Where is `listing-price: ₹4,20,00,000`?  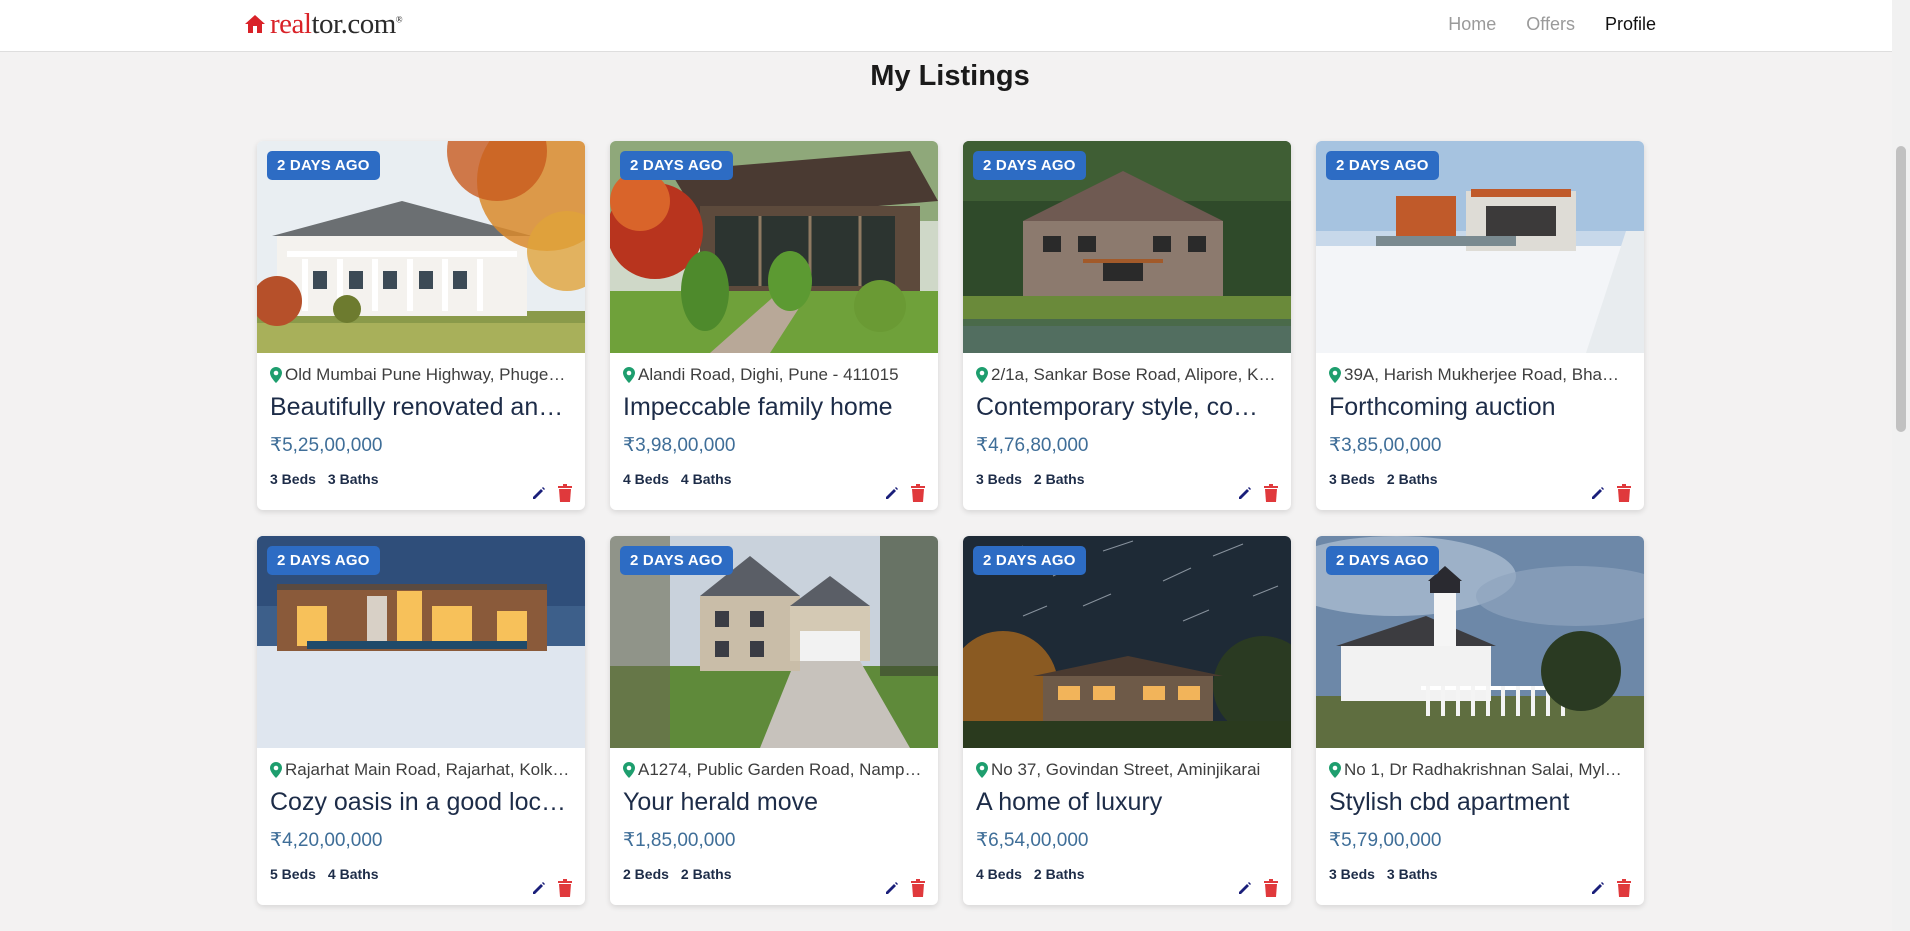 listing-price: ₹4,20,00,000 is located at coordinates (326, 840).